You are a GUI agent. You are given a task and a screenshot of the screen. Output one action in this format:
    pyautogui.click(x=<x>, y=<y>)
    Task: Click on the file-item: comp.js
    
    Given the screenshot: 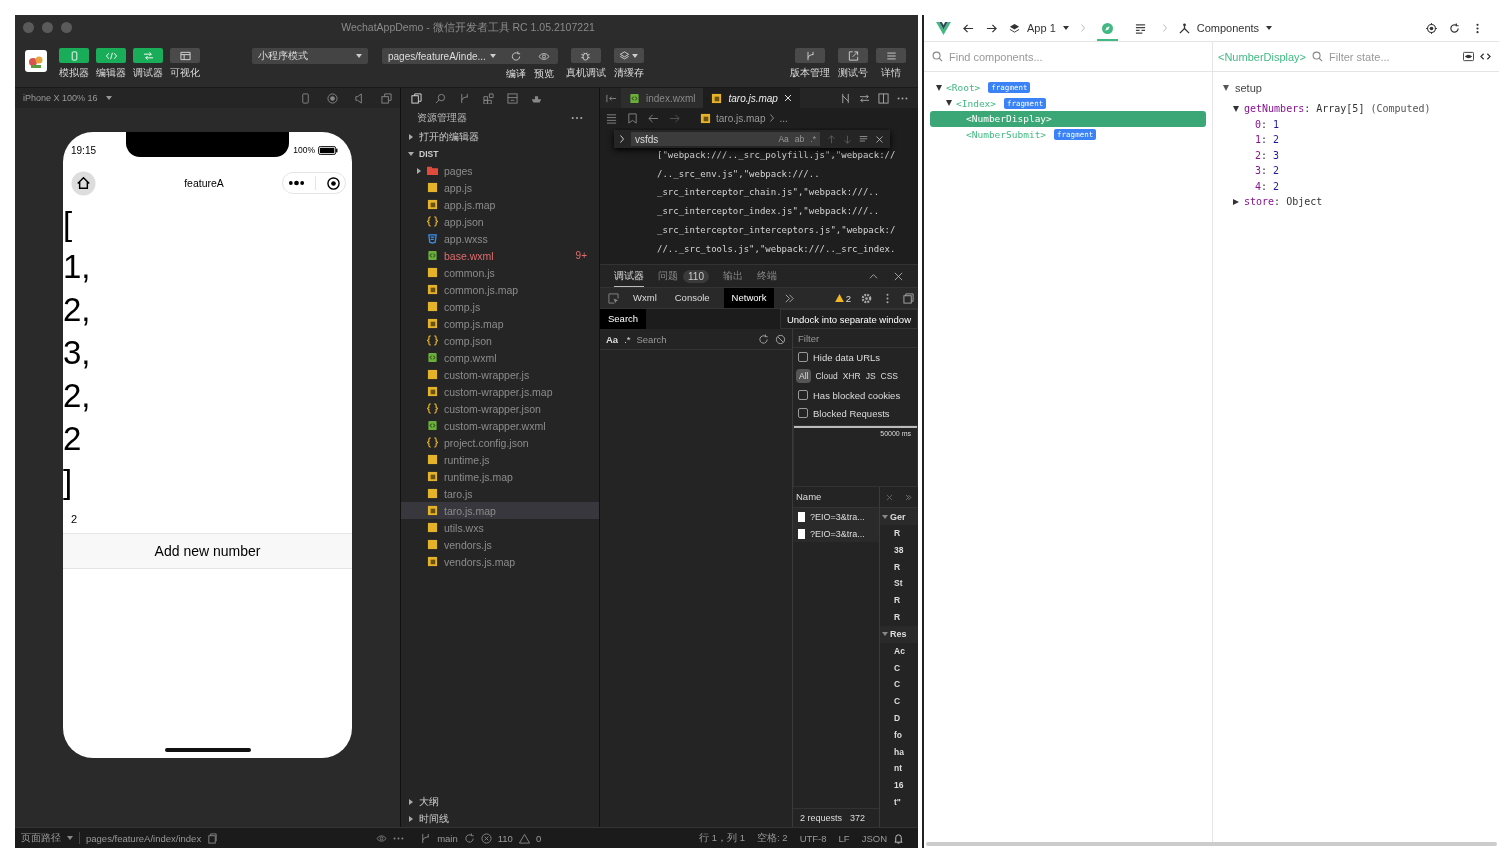 What is the action you would take?
    pyautogui.click(x=500, y=306)
    